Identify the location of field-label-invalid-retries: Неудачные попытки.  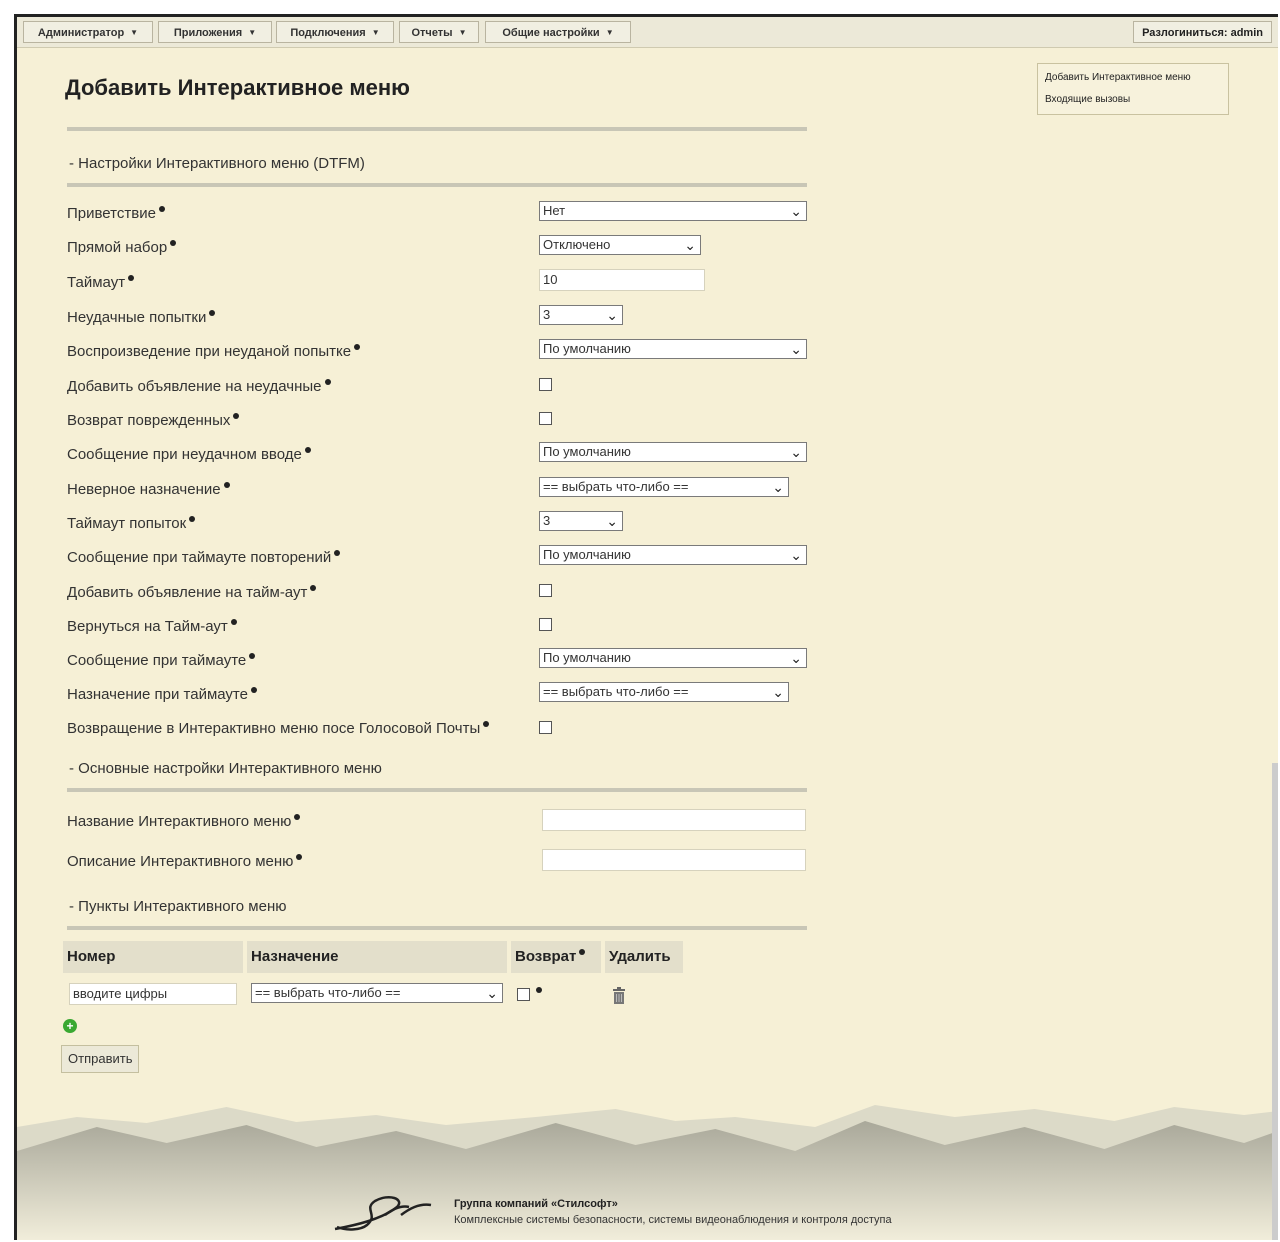
(141, 317).